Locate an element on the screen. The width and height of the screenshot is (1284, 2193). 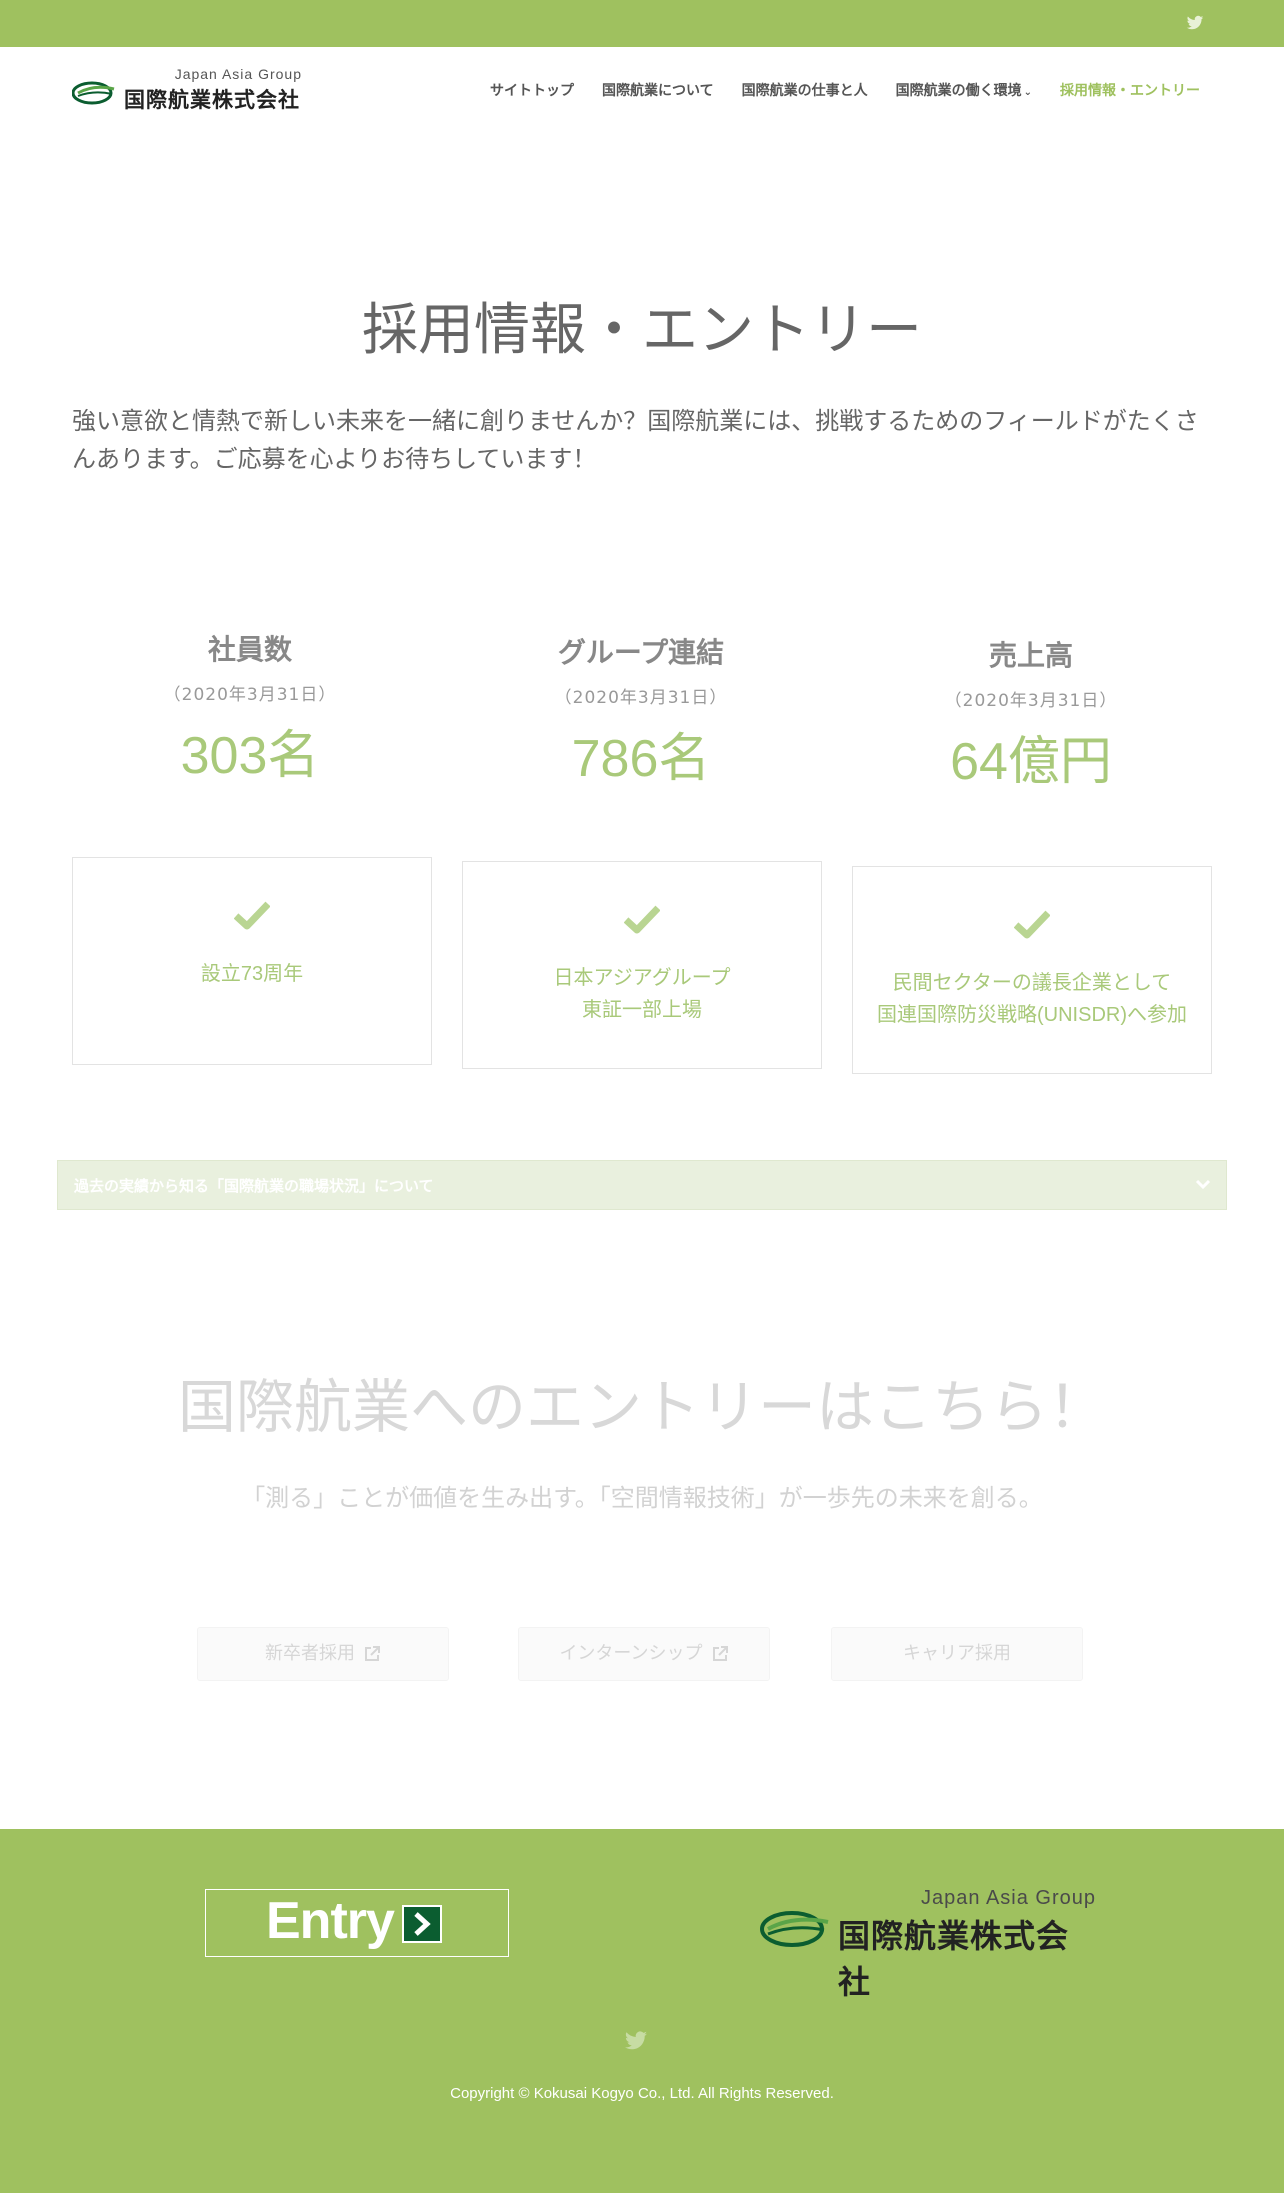
feature-line-1: 民間セクターの議長企業として is located at coordinates (1032, 983).